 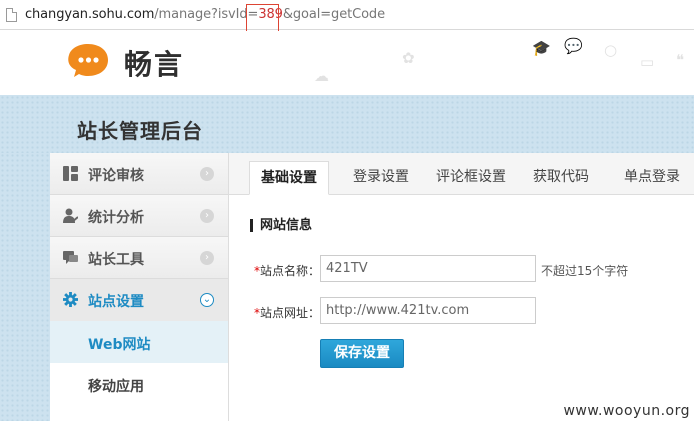 I want to click on site-name-row: *站点名称： 不超过15个字符, so click(x=461, y=269).